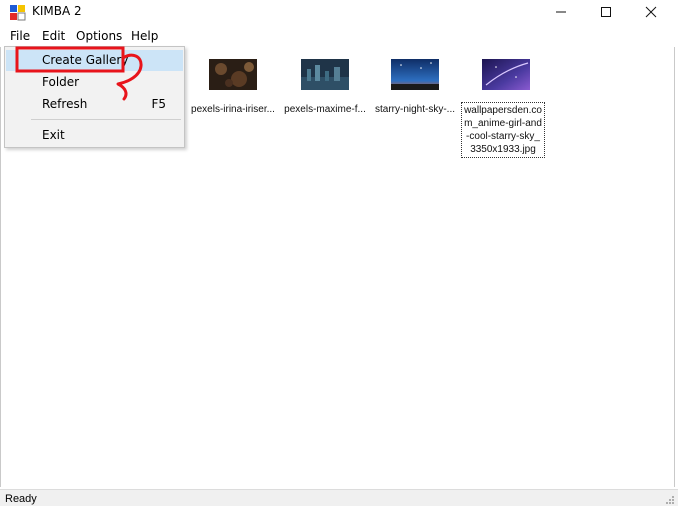  I want to click on menu-item-create-gallery: Create Gallery, so click(94, 60).